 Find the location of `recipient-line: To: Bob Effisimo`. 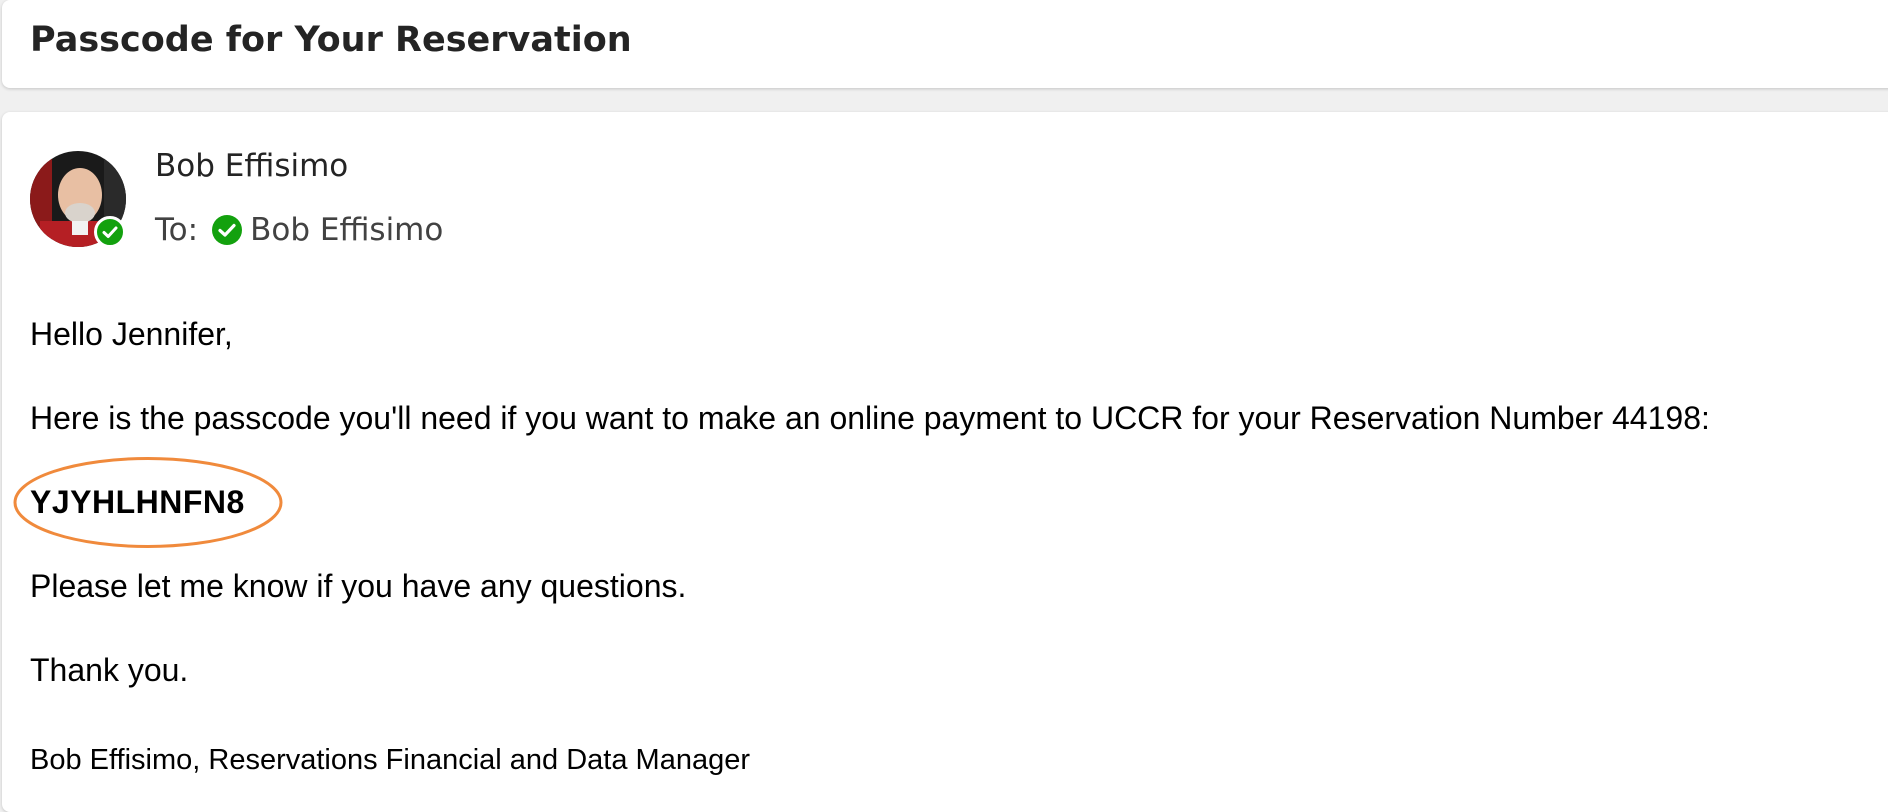

recipient-line: To: Bob Effisimo is located at coordinates (299, 230).